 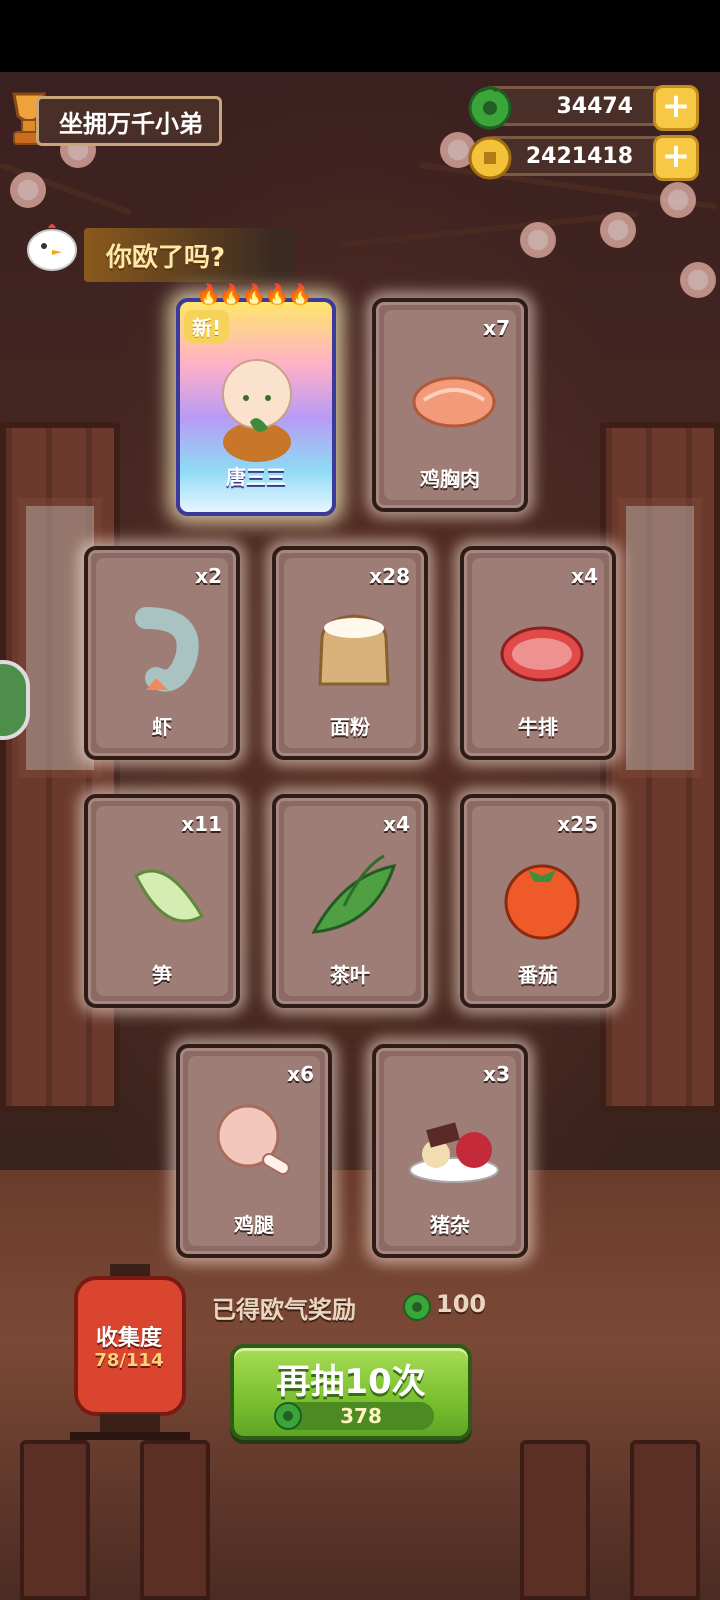 I want to click on special-card-name: 唐三三, so click(x=256, y=477).